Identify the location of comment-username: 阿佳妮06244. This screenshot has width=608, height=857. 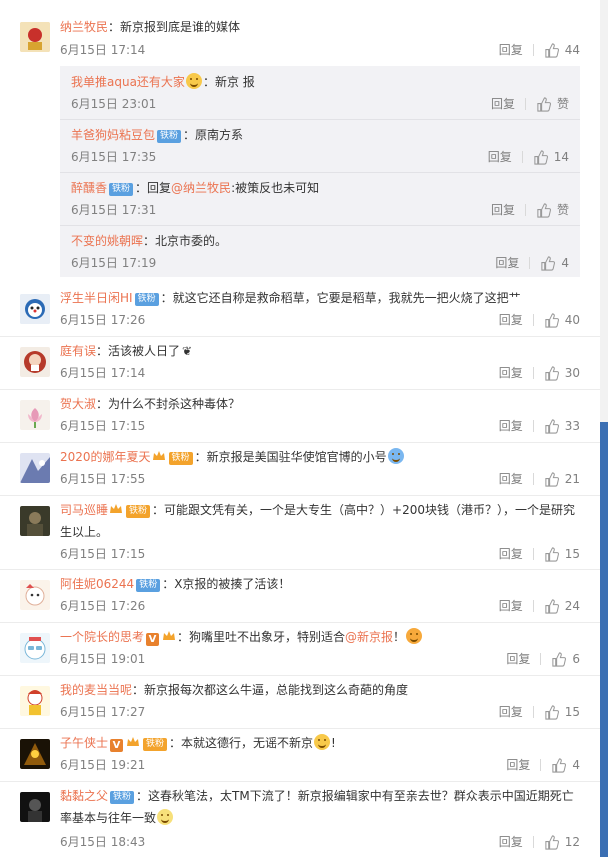
(97, 584).